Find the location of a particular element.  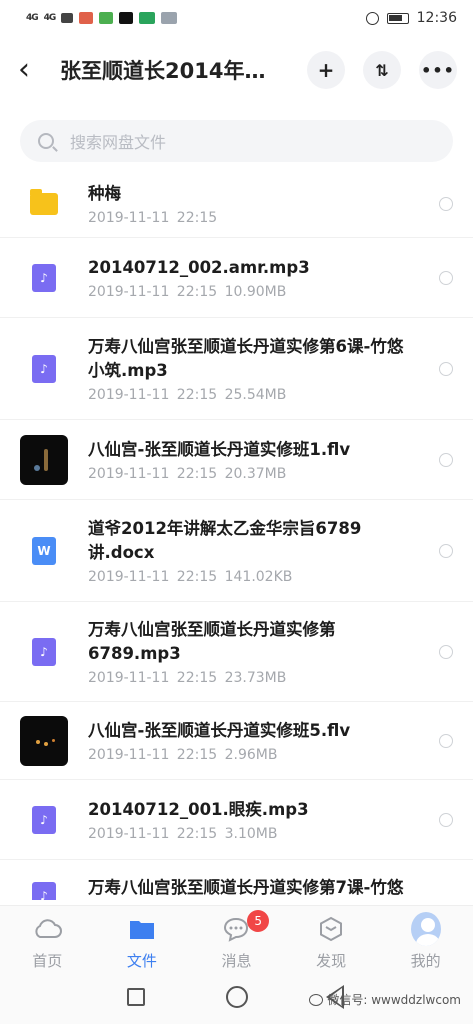

tab-home: 首页 is located at coordinates (47, 940).